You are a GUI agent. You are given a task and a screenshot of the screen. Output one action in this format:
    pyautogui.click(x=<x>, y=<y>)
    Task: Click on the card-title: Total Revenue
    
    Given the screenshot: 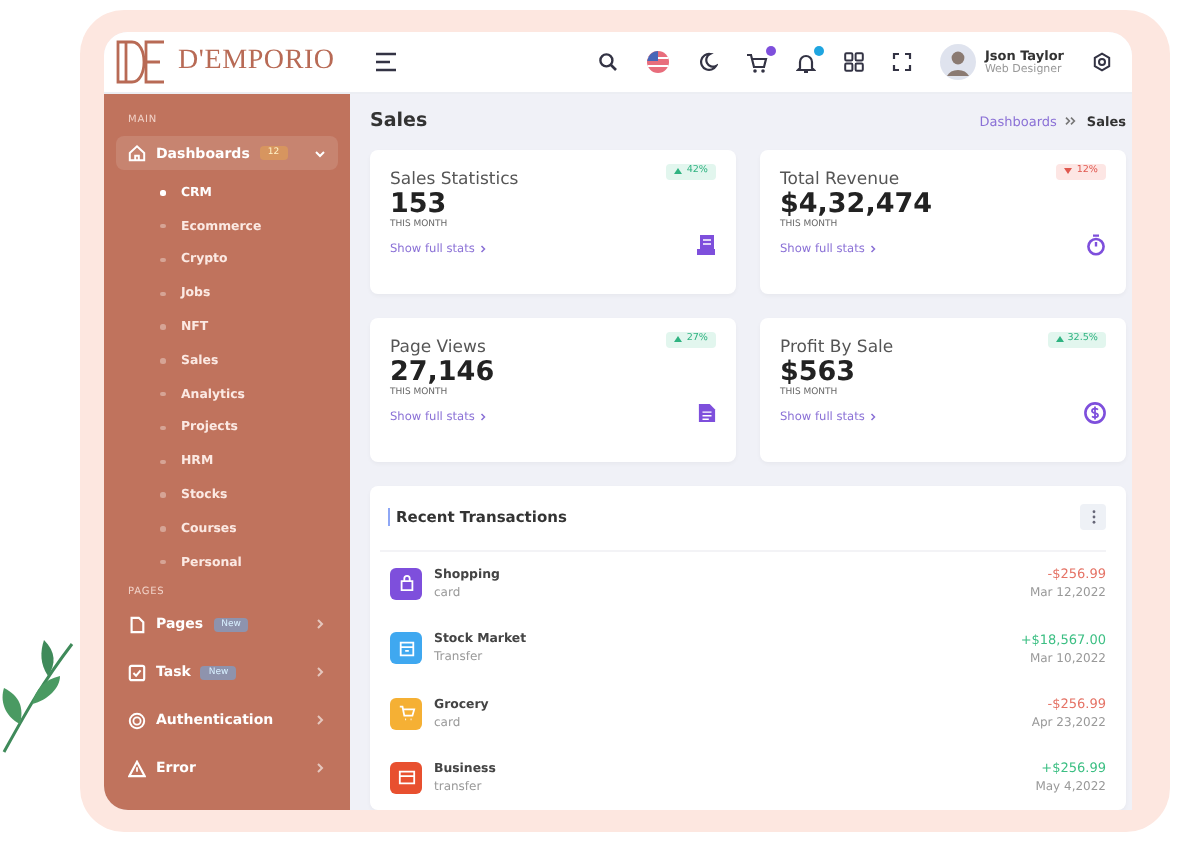 What is the action you would take?
    pyautogui.click(x=840, y=179)
    